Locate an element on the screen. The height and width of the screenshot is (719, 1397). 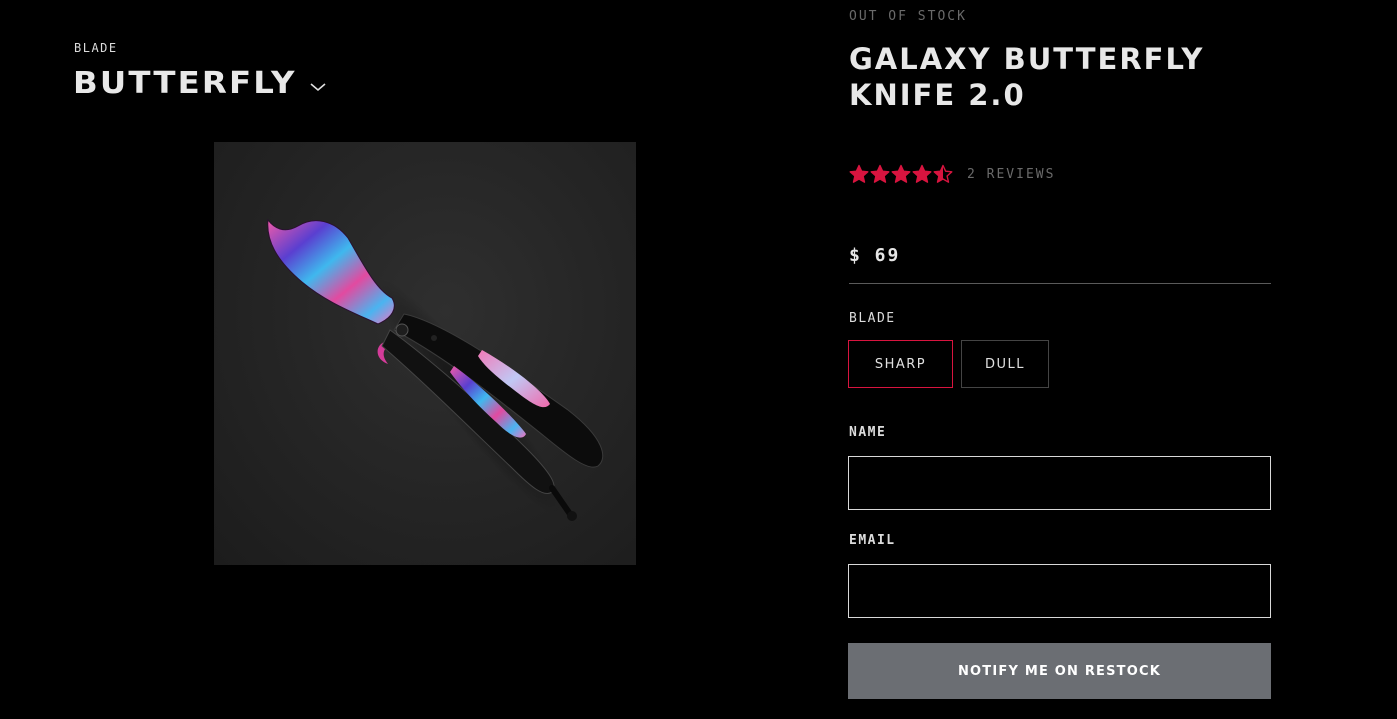
blade-option-sharp-button: SHARP is located at coordinates (900, 364).